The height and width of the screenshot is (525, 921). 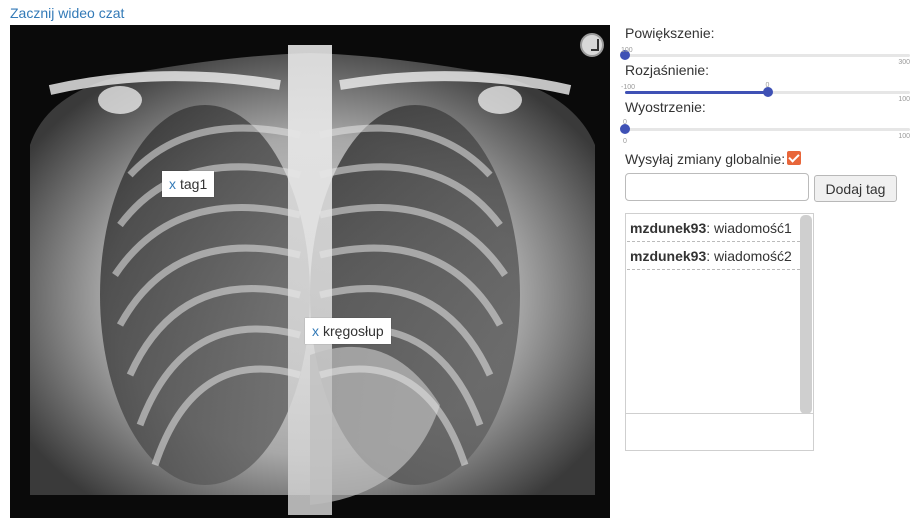 I want to click on chat-message: mzdunek93: wiadomość1, so click(x=713, y=228).